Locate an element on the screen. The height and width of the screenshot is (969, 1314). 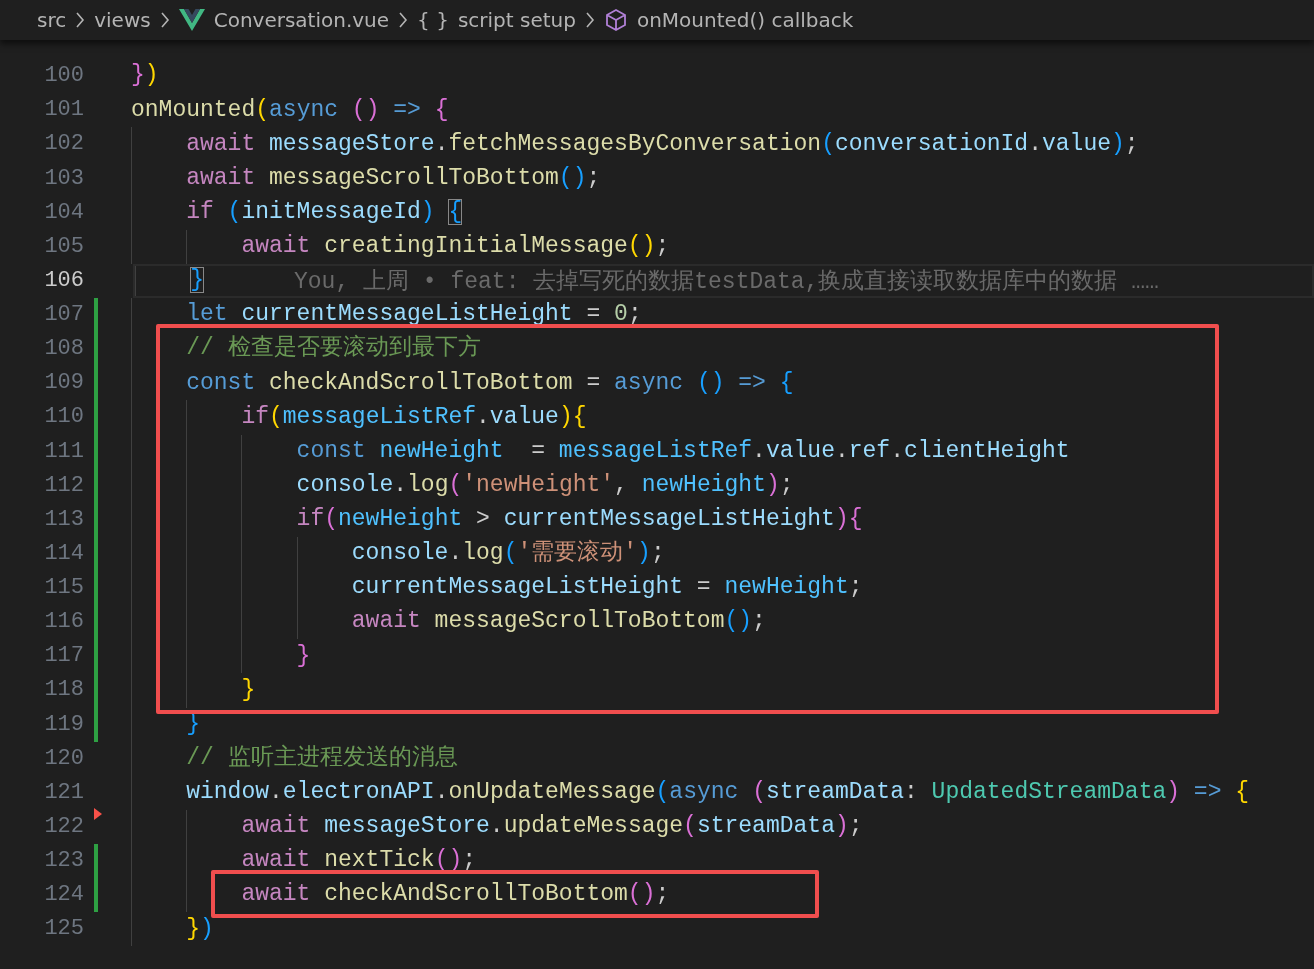
line-number: 109 is located at coordinates (63, 383).